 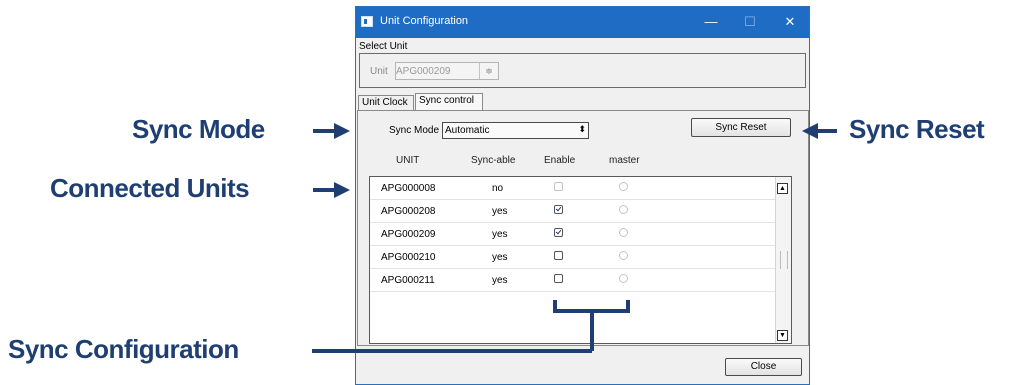 I want to click on connected-units-callout: Connected Units, so click(x=150, y=188).